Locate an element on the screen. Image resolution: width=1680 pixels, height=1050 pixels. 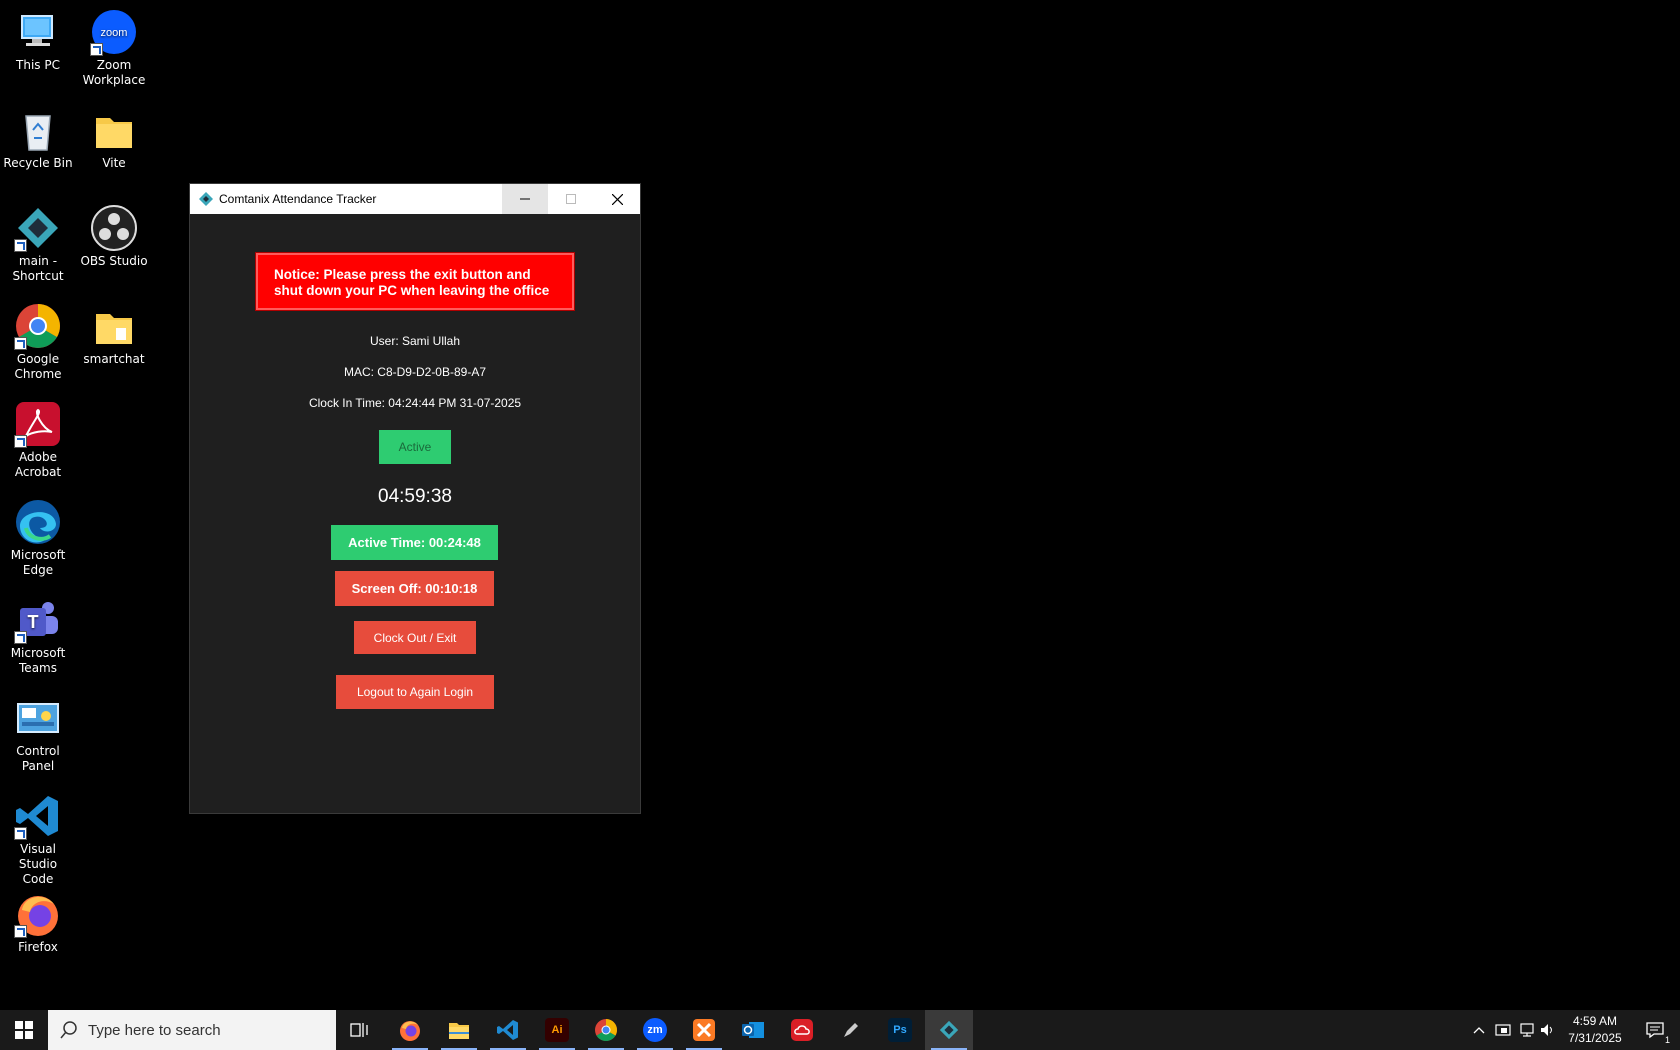
current-time: 04:59:38 is located at coordinates (415, 496).